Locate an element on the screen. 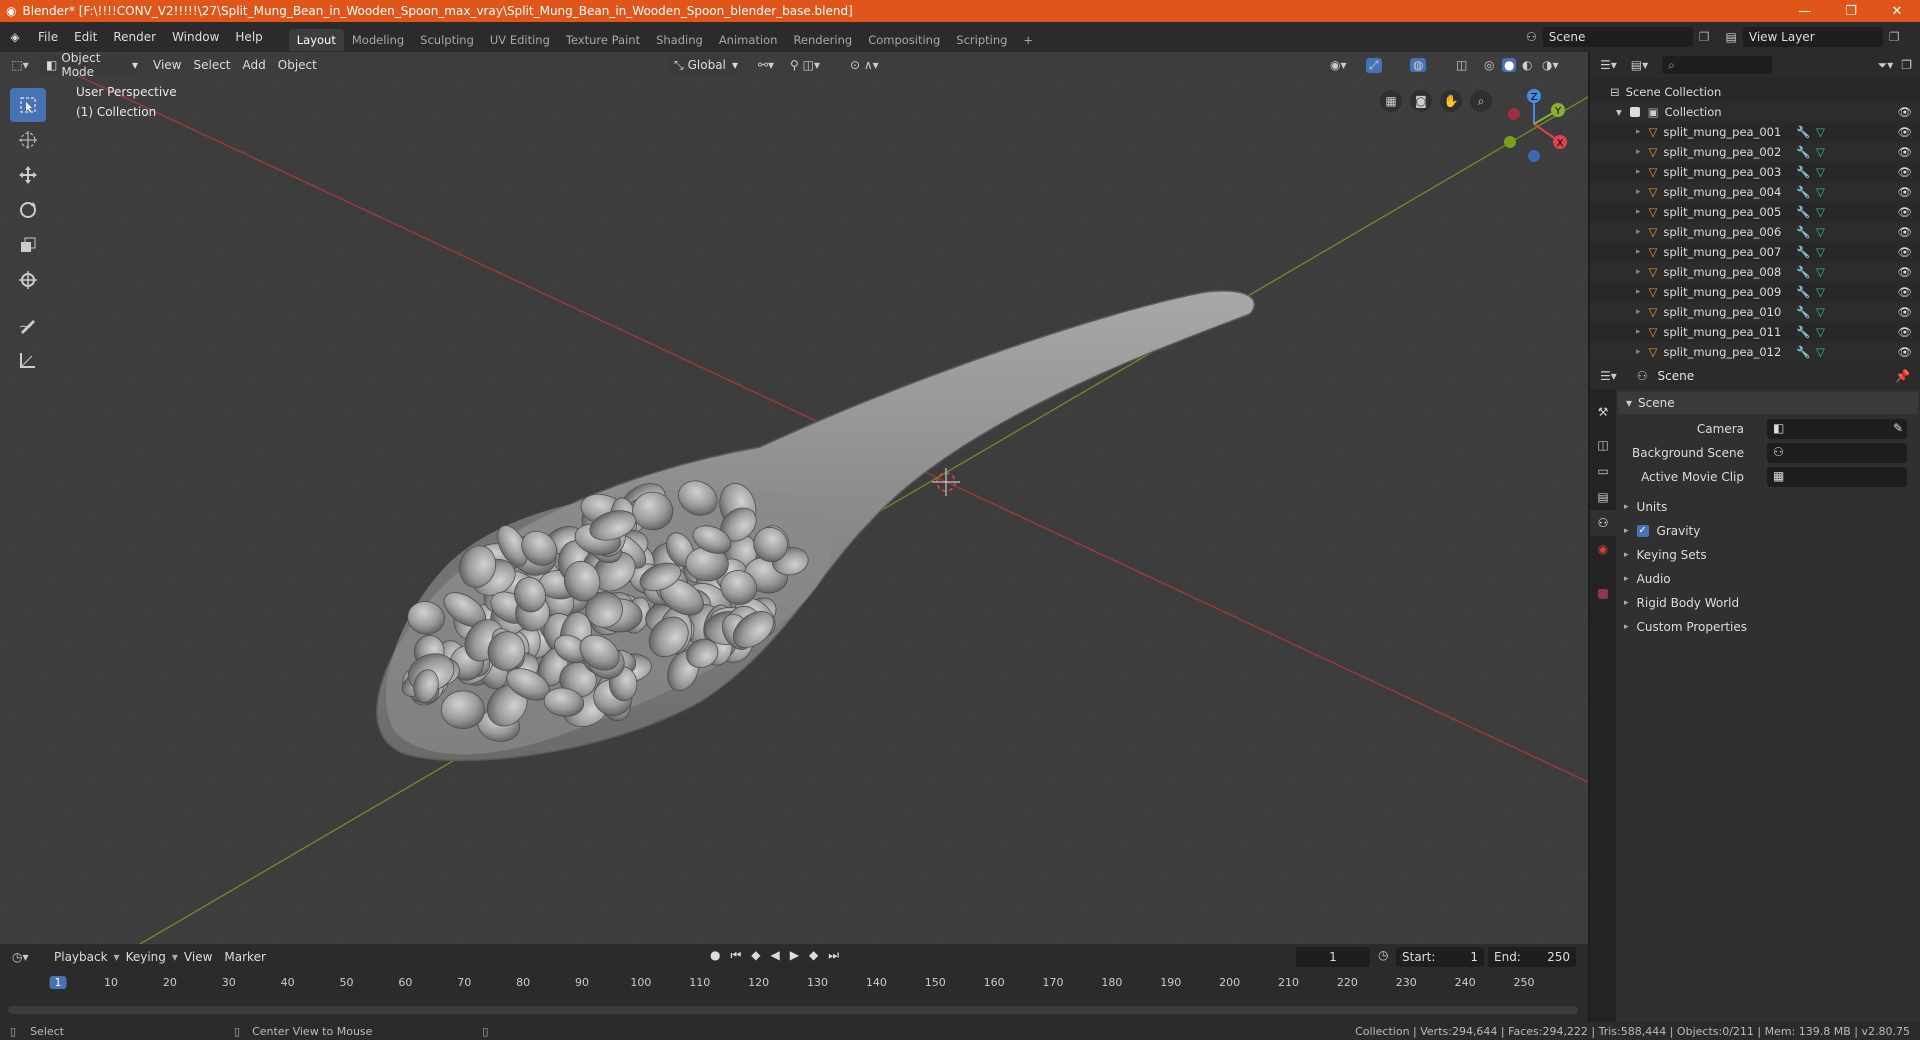  tab-compositing: Compositing is located at coordinates (904, 40).